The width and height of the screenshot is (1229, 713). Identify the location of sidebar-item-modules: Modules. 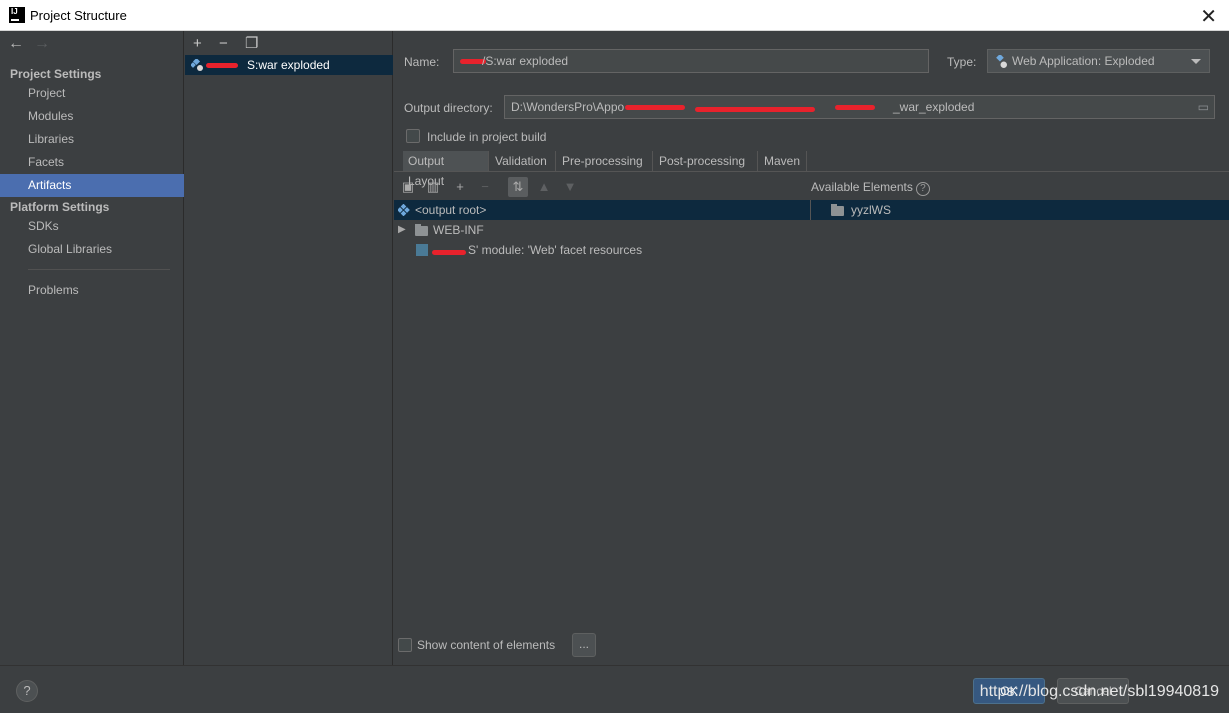
(92, 116).